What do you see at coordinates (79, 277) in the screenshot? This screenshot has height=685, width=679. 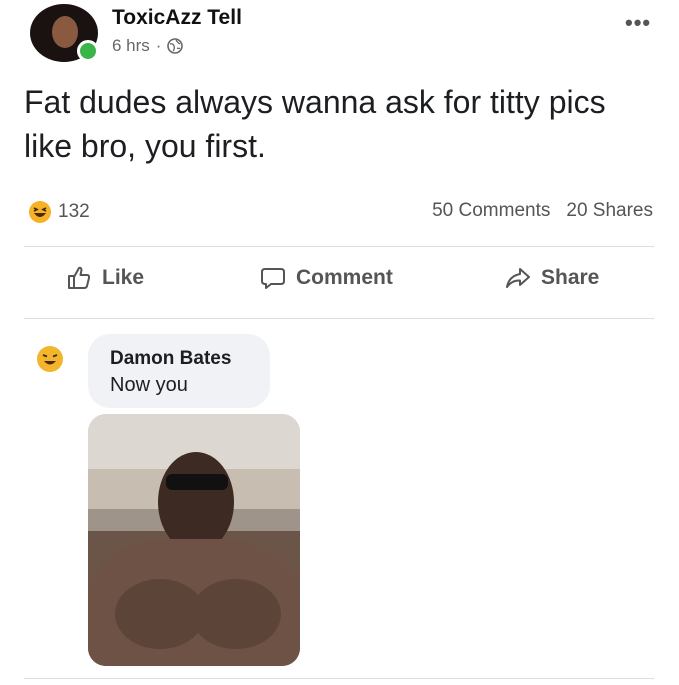 I see `thumbs-up-icon` at bounding box center [79, 277].